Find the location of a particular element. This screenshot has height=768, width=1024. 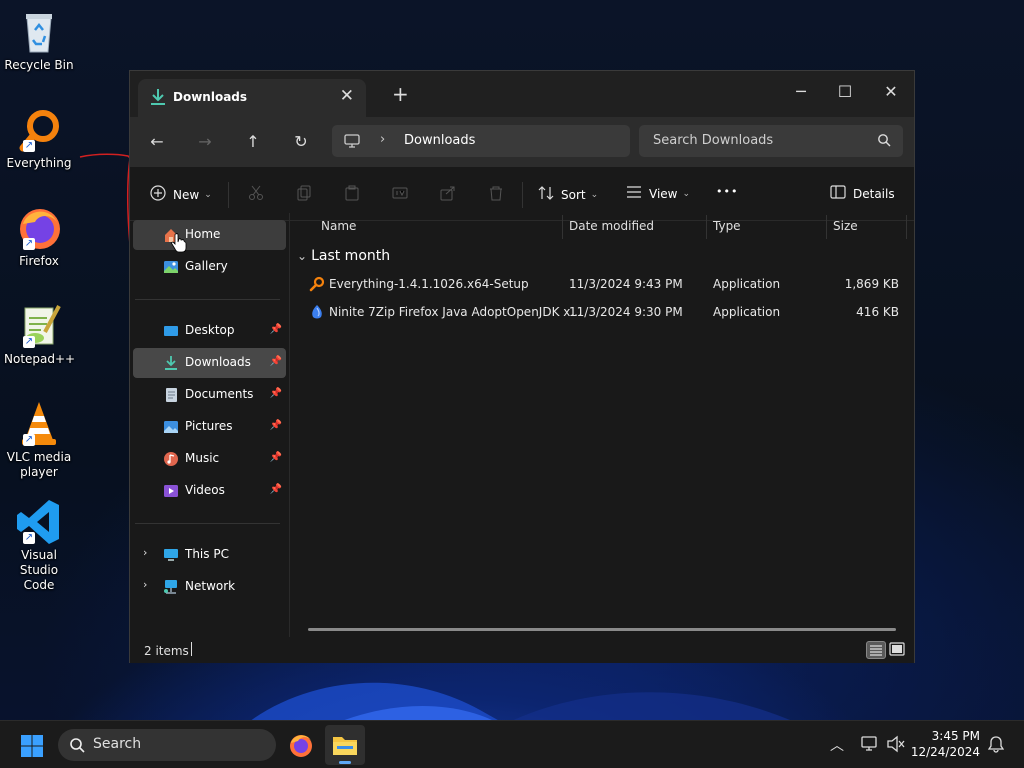

folder-icon is located at coordinates (345, 746).